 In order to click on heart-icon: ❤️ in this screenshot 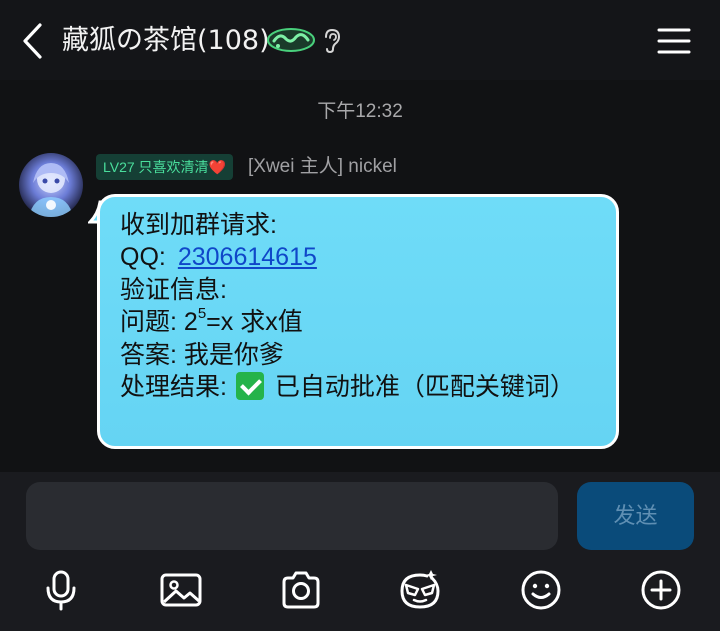, I will do `click(217, 167)`.